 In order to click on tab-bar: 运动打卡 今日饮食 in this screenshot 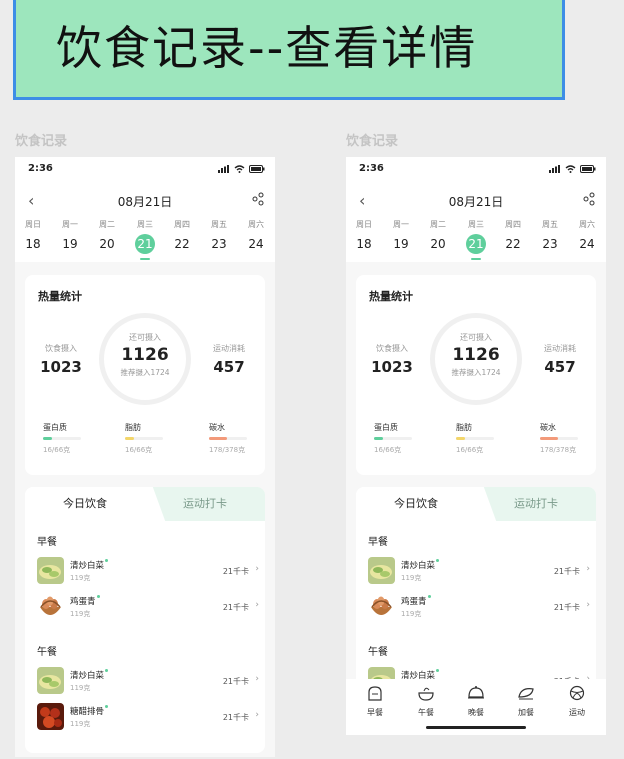, I will do `click(145, 504)`.